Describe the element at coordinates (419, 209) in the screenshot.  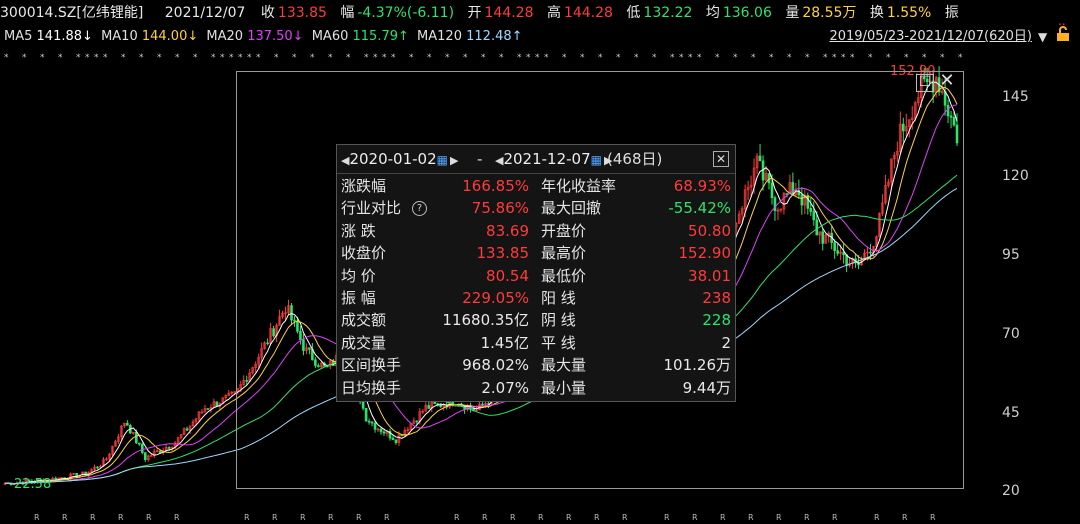
I see `help-icon: ?` at that location.